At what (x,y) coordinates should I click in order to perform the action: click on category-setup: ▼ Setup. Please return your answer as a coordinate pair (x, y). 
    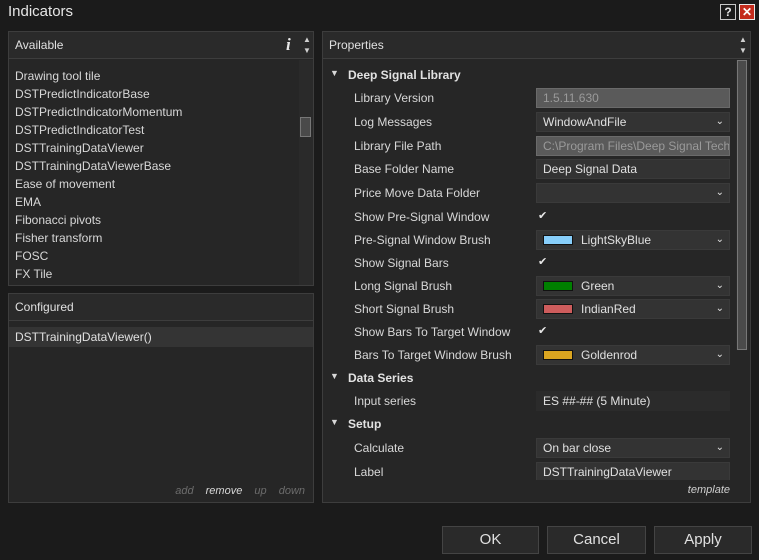
    Looking at the image, I should click on (529, 424).